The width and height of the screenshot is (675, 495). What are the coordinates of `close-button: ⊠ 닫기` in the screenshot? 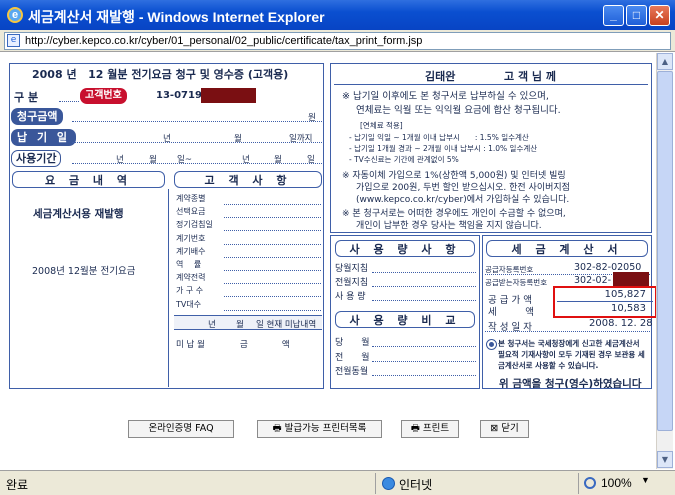 It's located at (504, 429).